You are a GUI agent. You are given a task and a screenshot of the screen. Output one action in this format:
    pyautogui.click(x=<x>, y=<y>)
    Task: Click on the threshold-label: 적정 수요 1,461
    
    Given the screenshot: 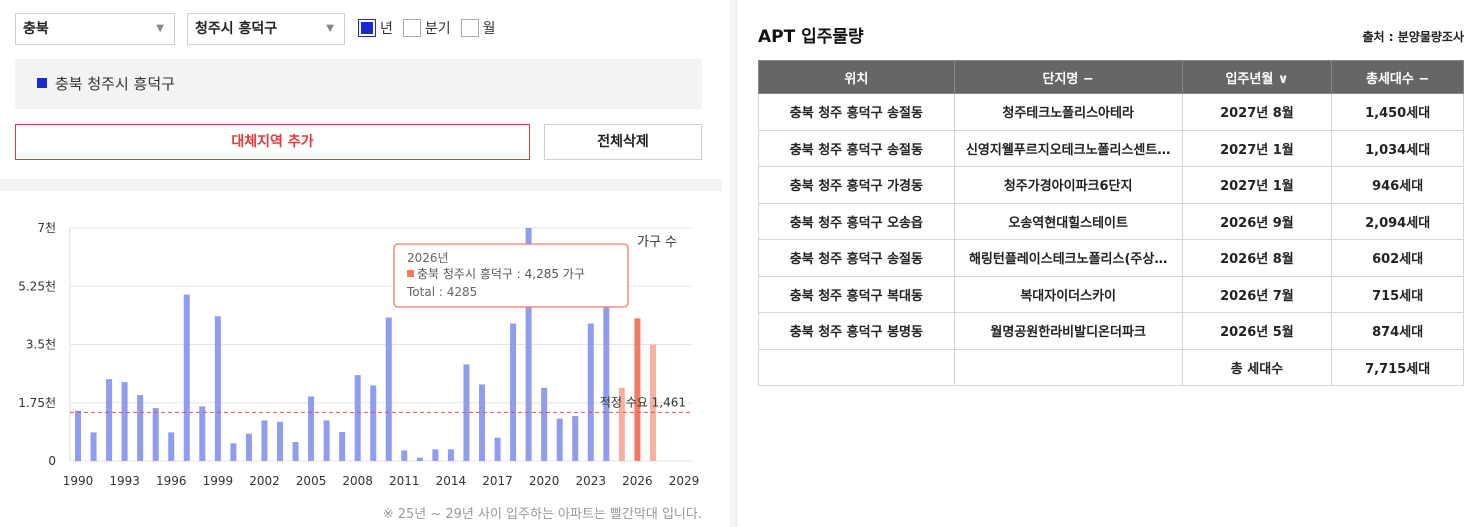 What is the action you would take?
    pyautogui.click(x=643, y=402)
    